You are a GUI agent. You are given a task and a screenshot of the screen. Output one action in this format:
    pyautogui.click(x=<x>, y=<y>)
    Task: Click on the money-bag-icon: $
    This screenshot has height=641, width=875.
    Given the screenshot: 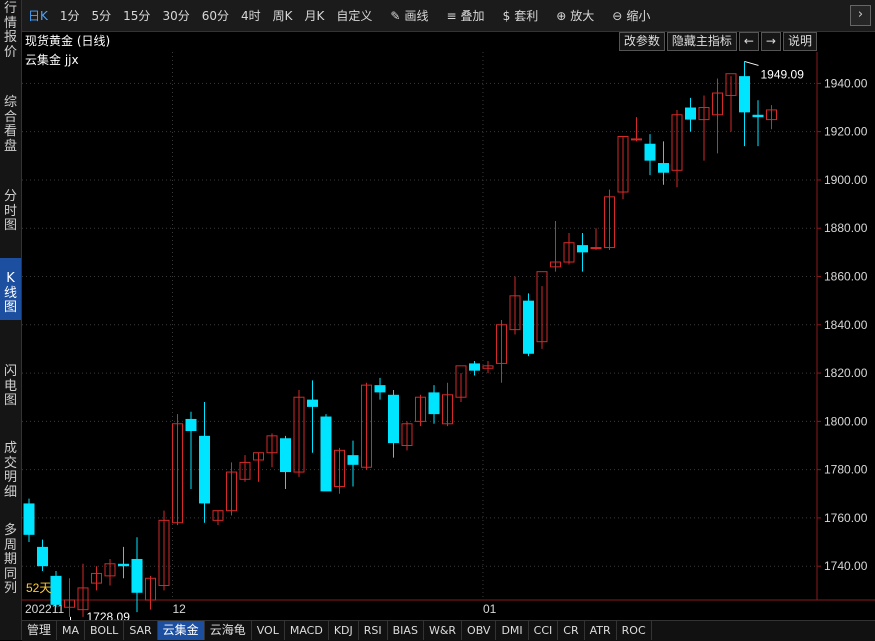 What is the action you would take?
    pyautogui.click(x=506, y=15)
    